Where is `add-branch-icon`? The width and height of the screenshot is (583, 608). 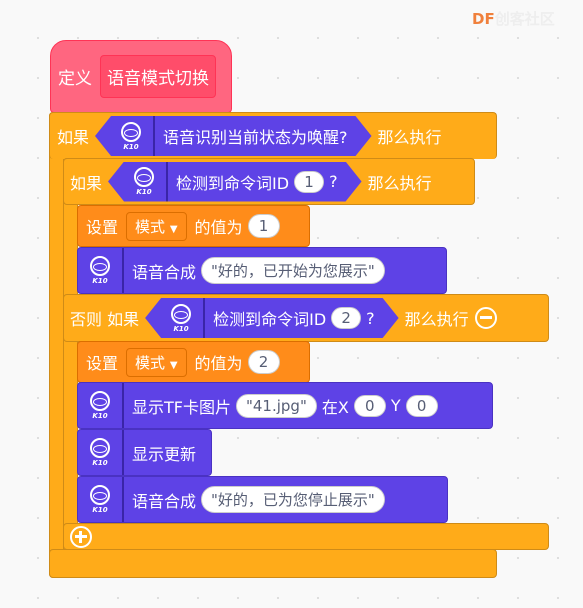 add-branch-icon is located at coordinates (81, 536).